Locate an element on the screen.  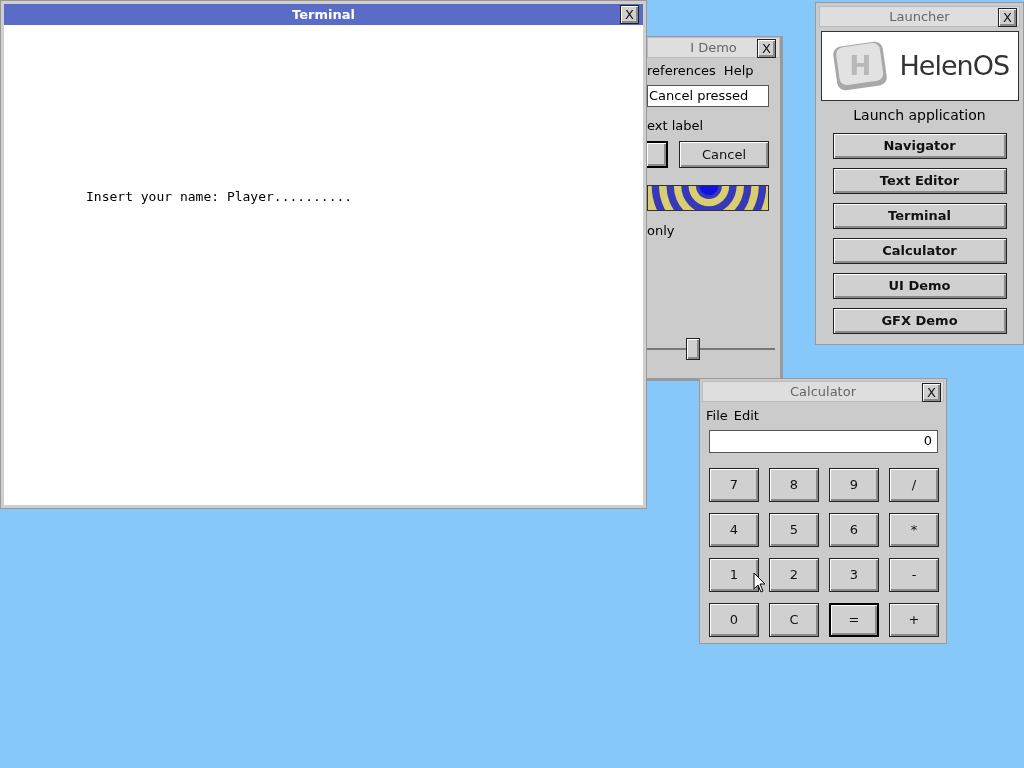
push-button: * is located at coordinates (914, 529).